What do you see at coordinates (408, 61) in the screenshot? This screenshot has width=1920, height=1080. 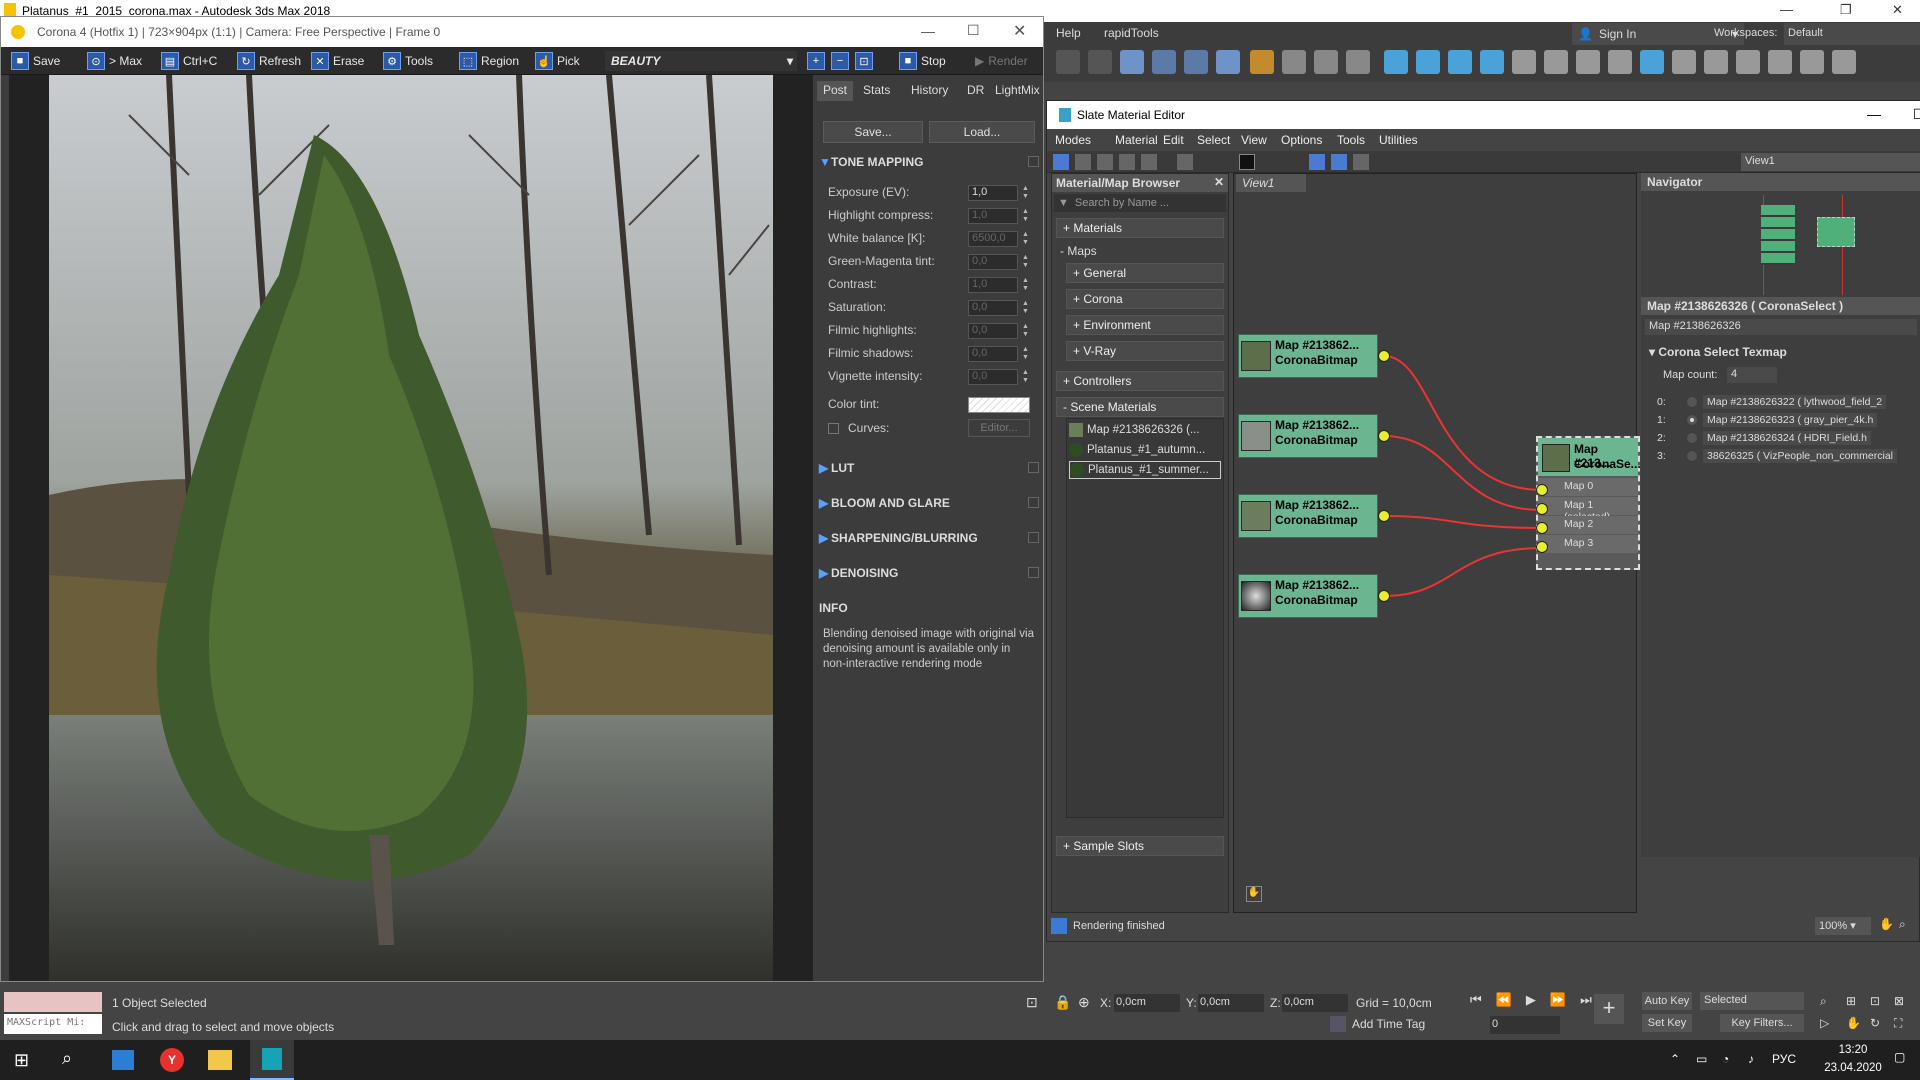 I see `tools-button: ⚙ Tools` at bounding box center [408, 61].